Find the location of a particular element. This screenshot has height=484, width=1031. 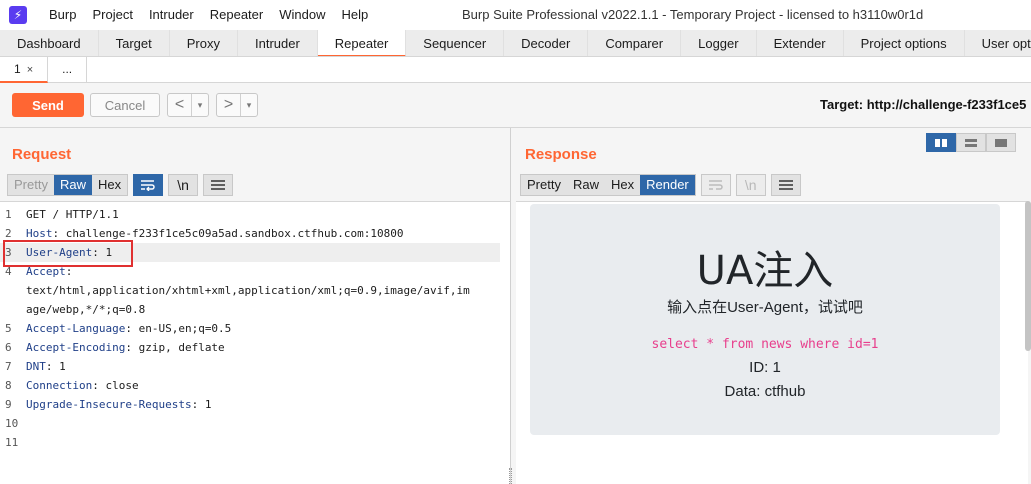

menu-repeater: Repeater is located at coordinates (236, 15).